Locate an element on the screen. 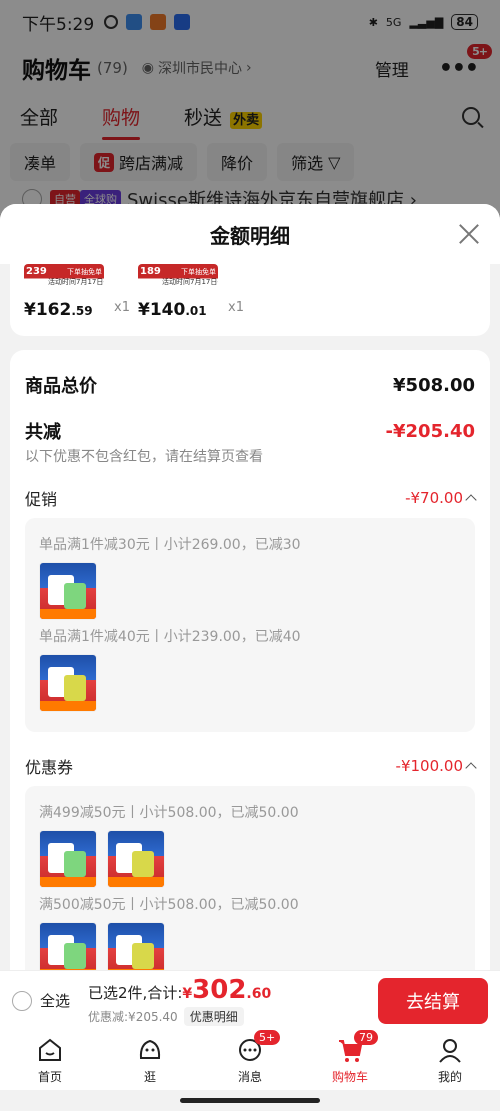  total-line: 已选2件,合计: ¥ 302 .60 is located at coordinates (179, 990).